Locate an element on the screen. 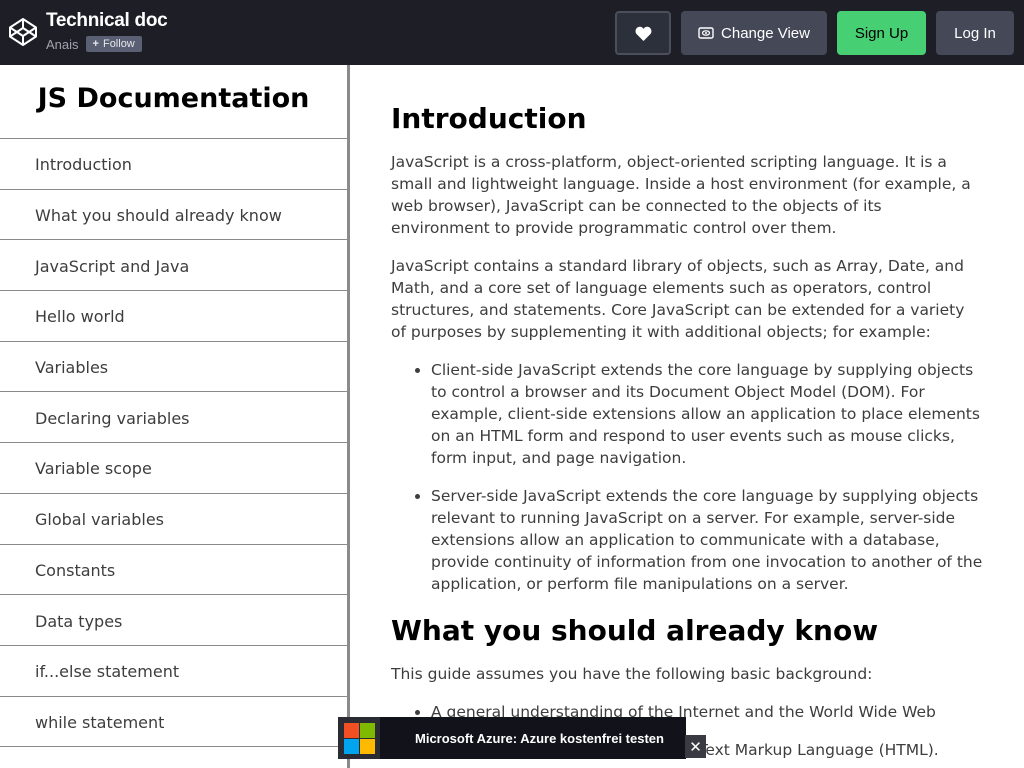  change-view-label: Change View is located at coordinates (765, 33).